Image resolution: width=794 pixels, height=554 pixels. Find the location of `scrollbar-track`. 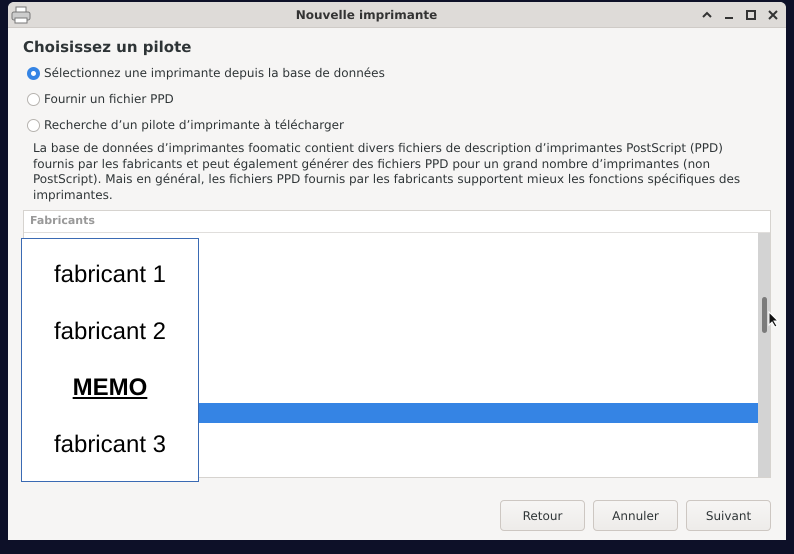

scrollbar-track is located at coordinates (764, 355).